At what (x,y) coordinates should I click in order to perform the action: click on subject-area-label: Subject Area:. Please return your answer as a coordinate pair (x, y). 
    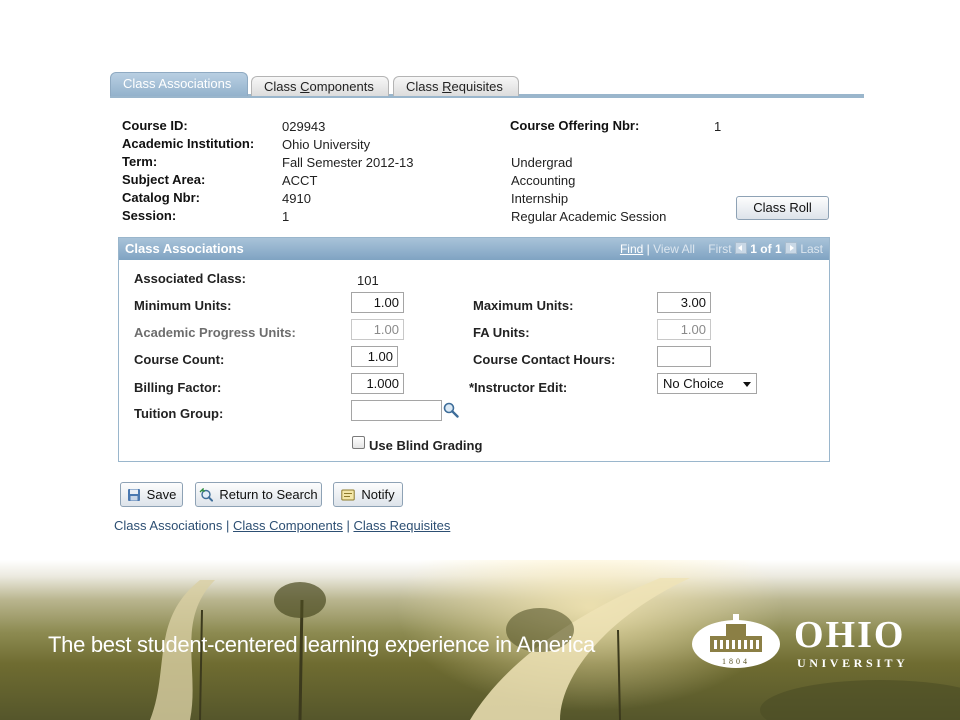
    Looking at the image, I should click on (164, 179).